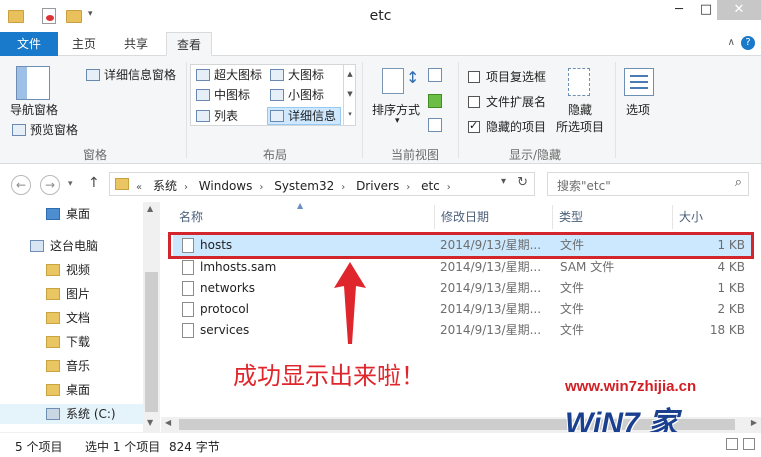 The image size is (761, 457). Describe the element at coordinates (613, 217) in the screenshot. I see `column-header-type: 类型` at that location.